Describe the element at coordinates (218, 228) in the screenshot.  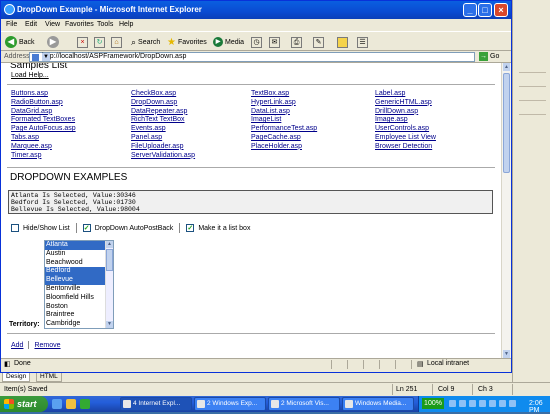
I see `list-box-option: ✓ Make it a list box` at that location.